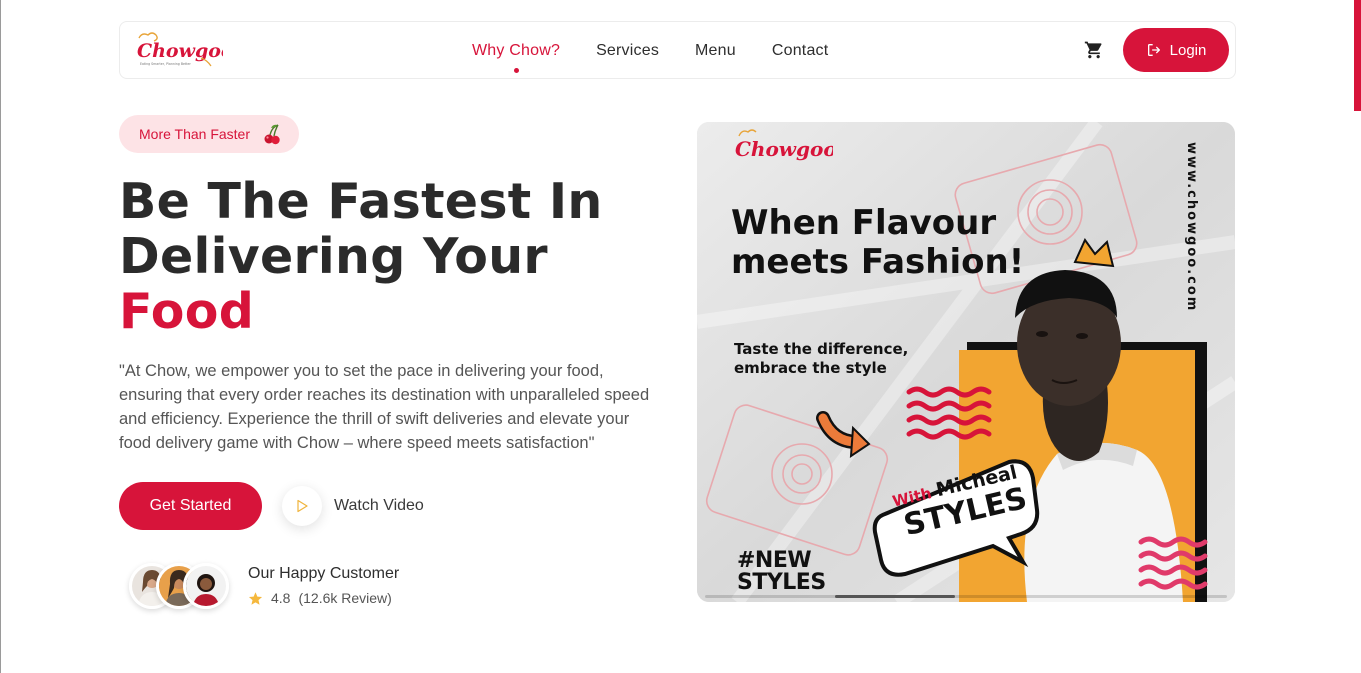 This screenshot has width=1361, height=673. I want to click on rating-value: 4.8, so click(281, 598).